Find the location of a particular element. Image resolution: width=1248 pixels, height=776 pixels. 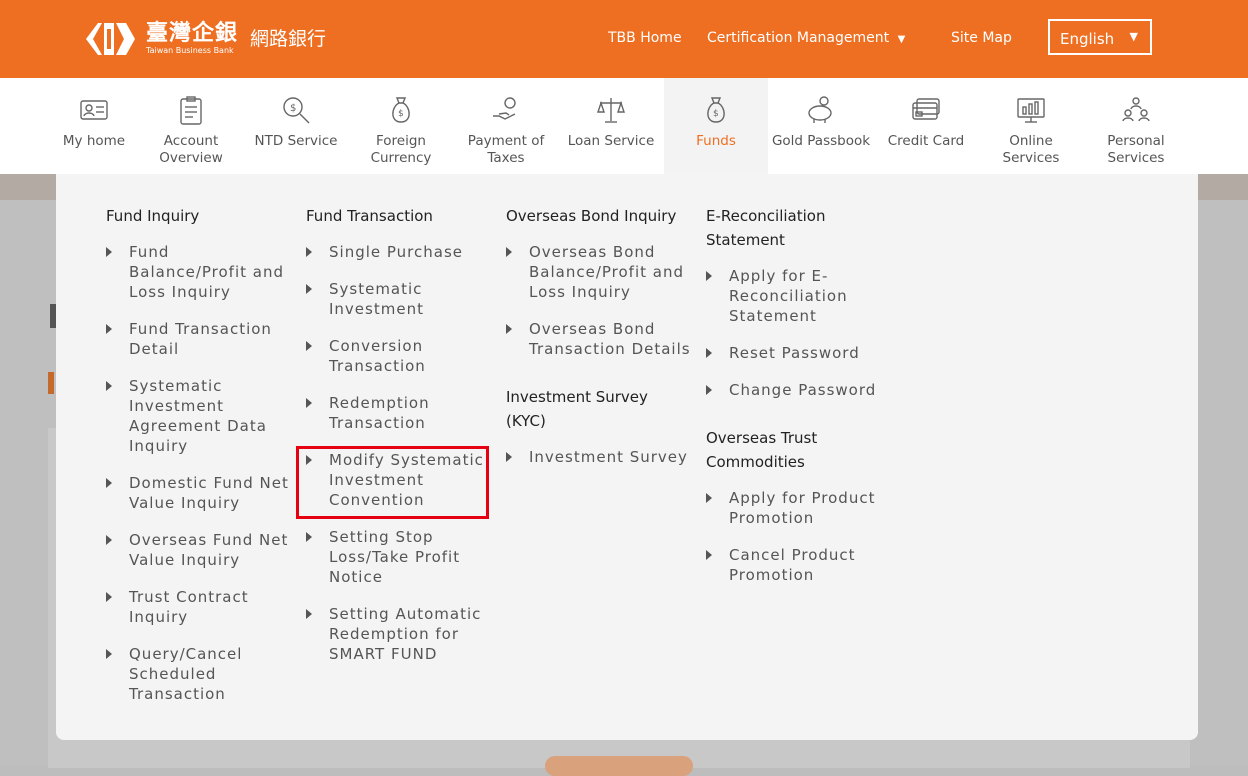

menu-item: Change Password is located at coordinates (793, 390).